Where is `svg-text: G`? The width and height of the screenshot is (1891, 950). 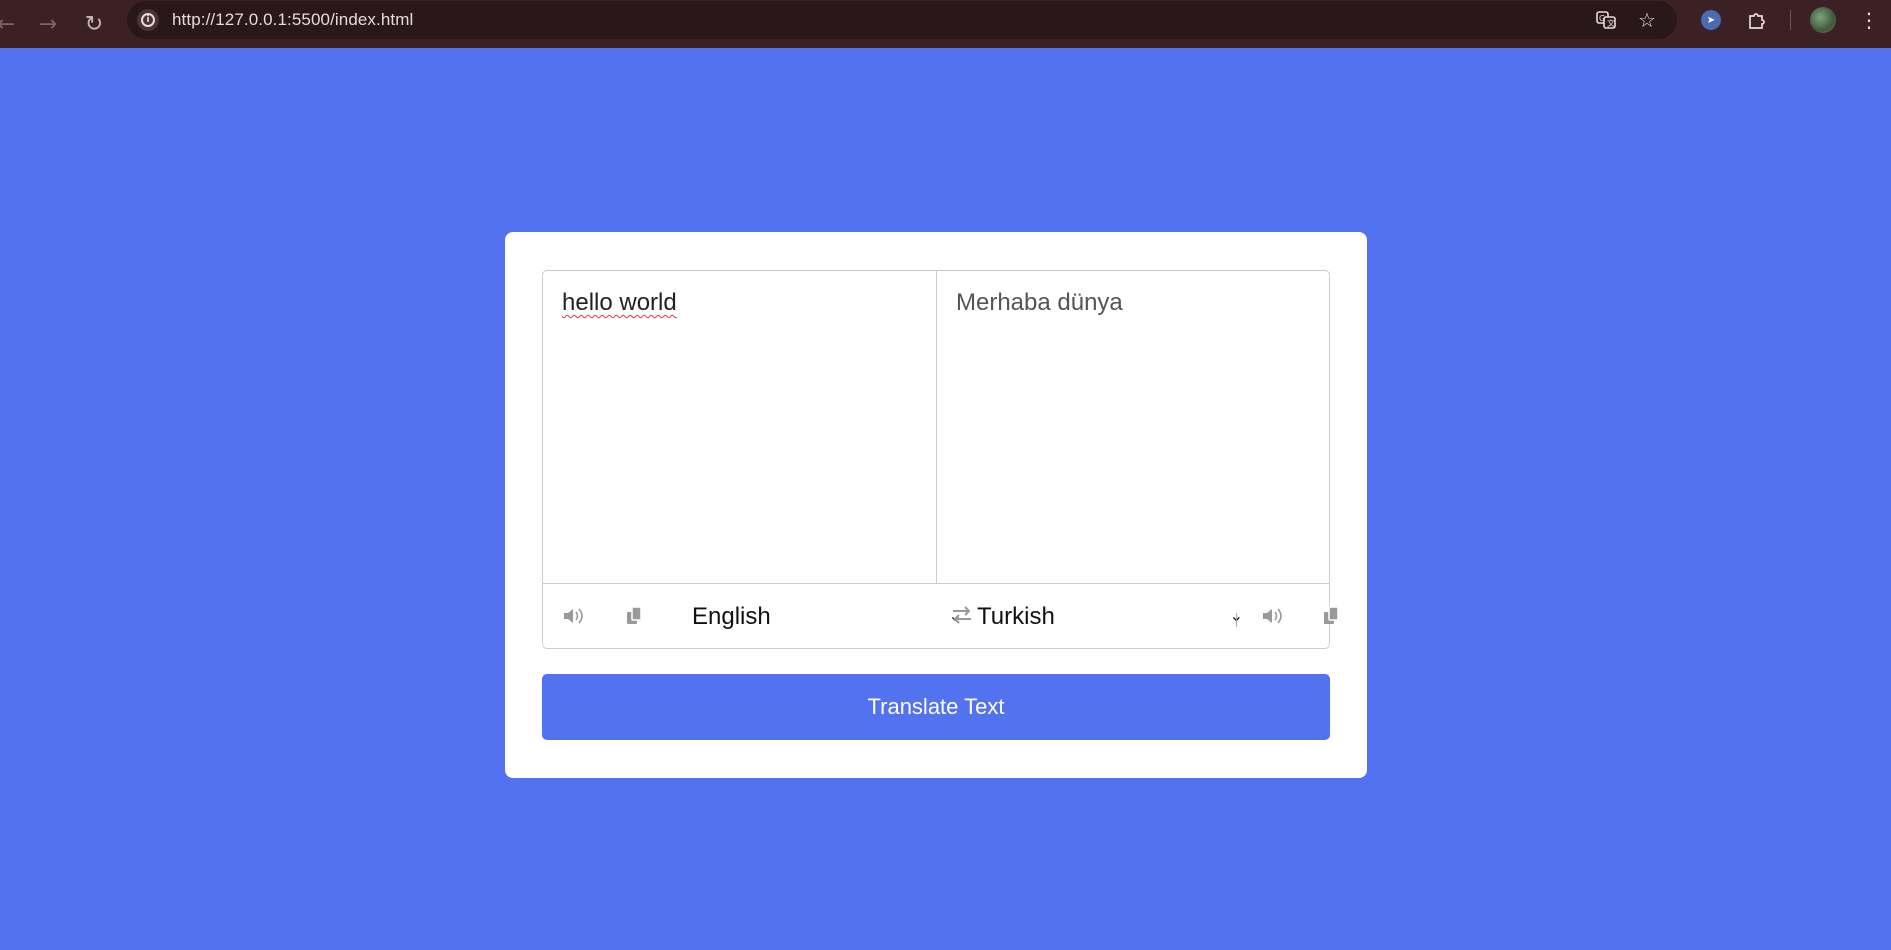 svg-text: G is located at coordinates (1602, 18).